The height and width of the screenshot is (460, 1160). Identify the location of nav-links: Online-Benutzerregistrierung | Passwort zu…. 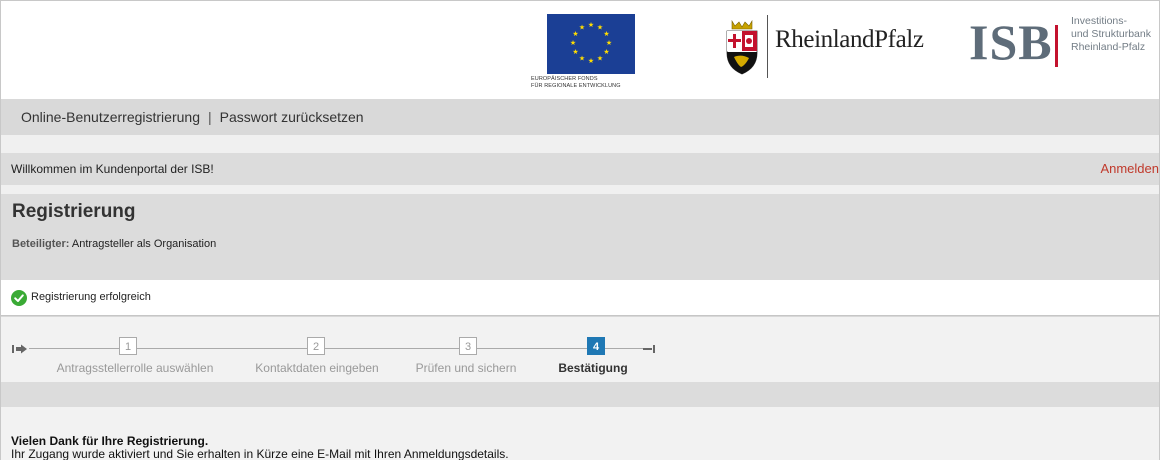
(192, 117).